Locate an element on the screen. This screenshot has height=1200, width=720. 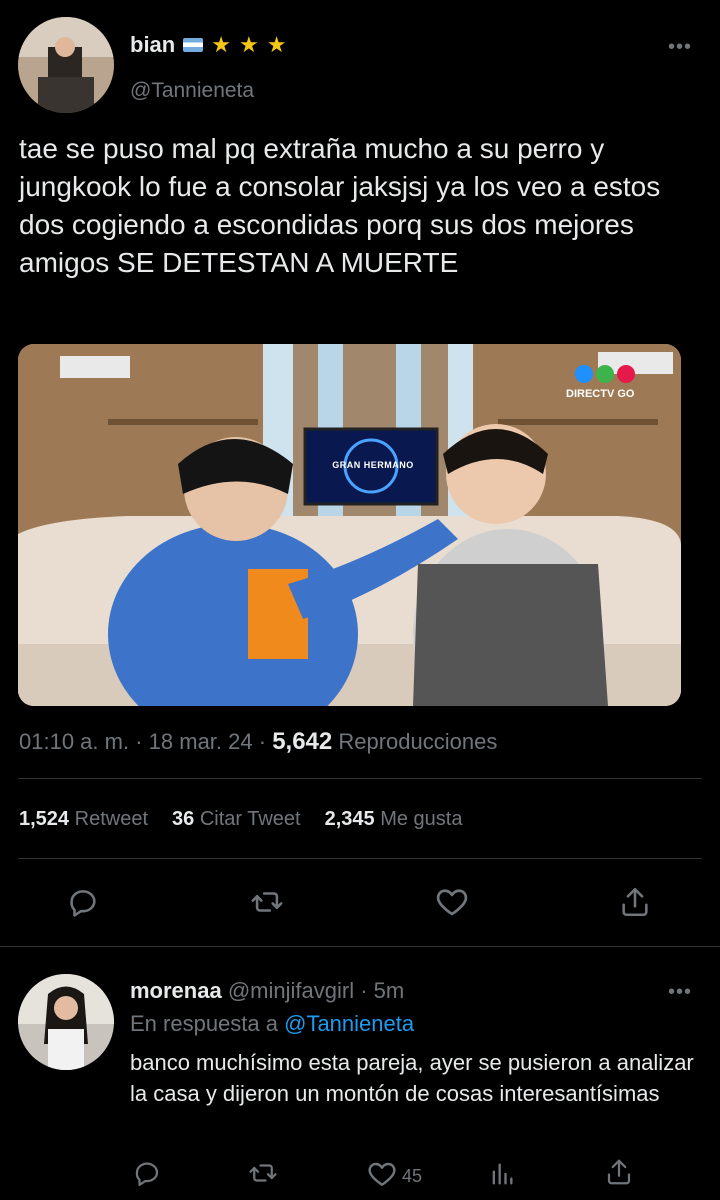
likes-stat: 2,345 Me gusta is located at coordinates (394, 819).